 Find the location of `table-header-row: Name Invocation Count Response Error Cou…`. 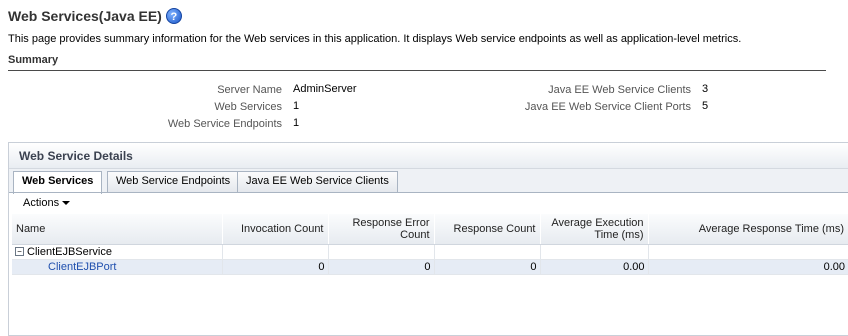

table-header-row: Name Invocation Count Response Error Cou… is located at coordinates (430, 229).